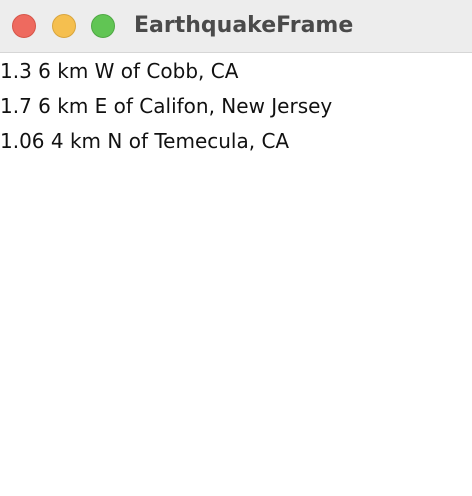 This screenshot has height=496, width=472. I want to click on earthquake-list-item: 1.06 4 km N of Temecula, CA, so click(145, 141).